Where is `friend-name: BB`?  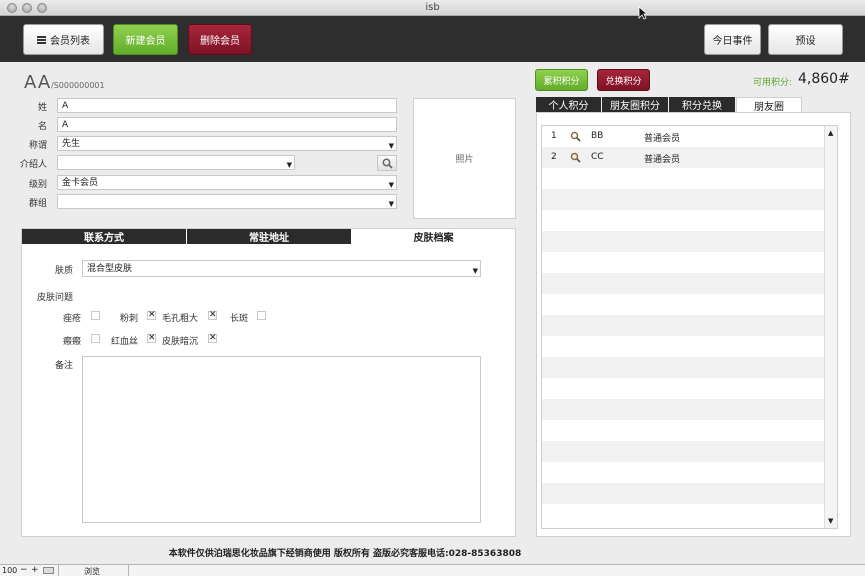 friend-name: BB is located at coordinates (597, 136).